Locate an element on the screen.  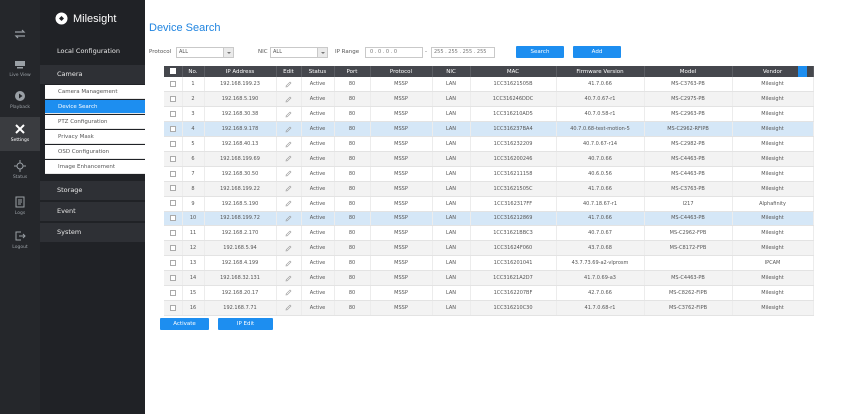
submenu-ptz-configuration: PTZ Configuration is located at coordinates (95, 122).